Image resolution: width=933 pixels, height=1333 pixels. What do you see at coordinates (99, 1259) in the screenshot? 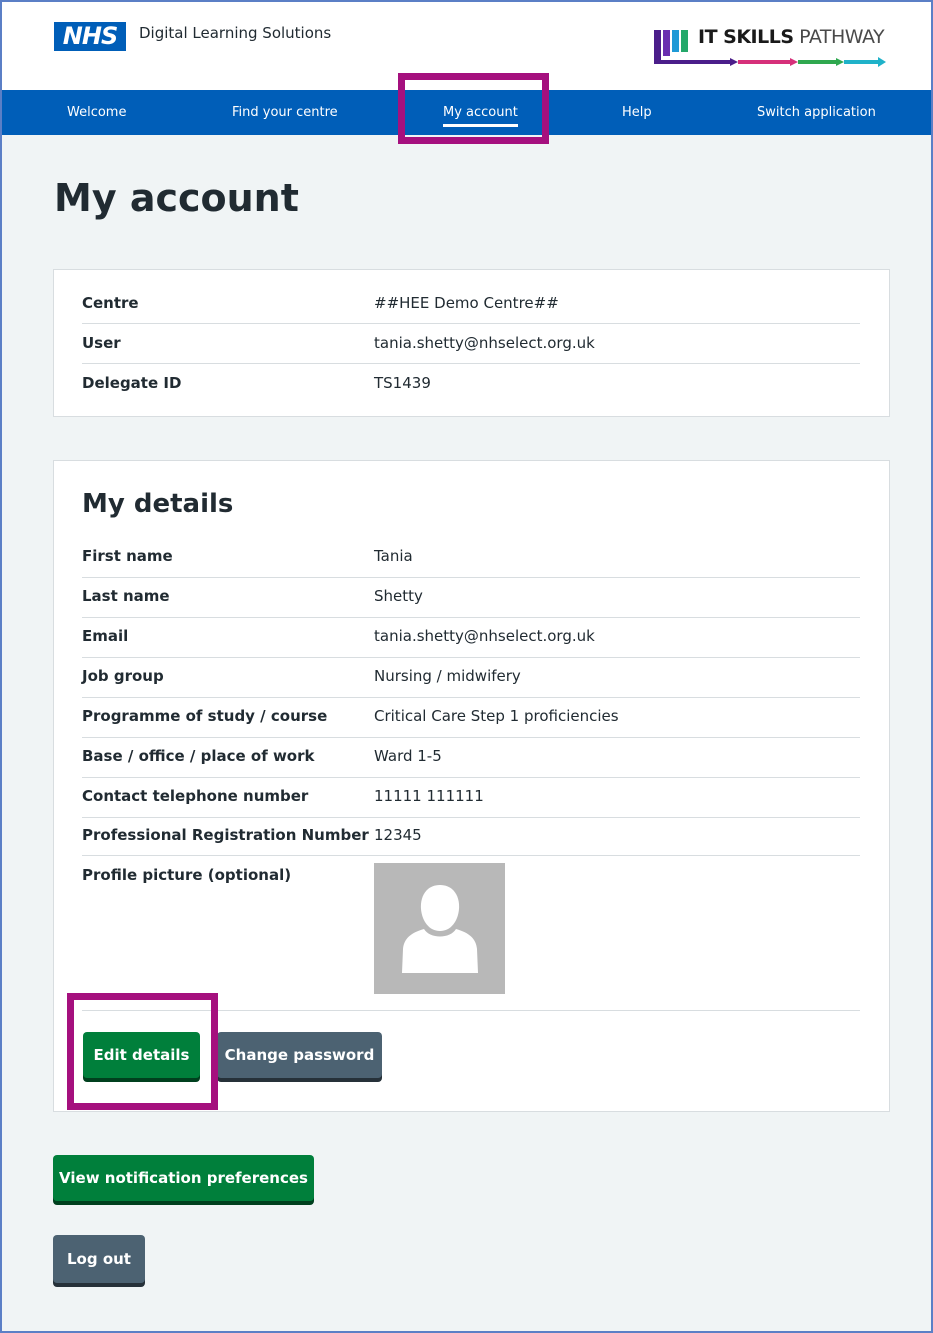
I see `log-out-button: Log out` at bounding box center [99, 1259].